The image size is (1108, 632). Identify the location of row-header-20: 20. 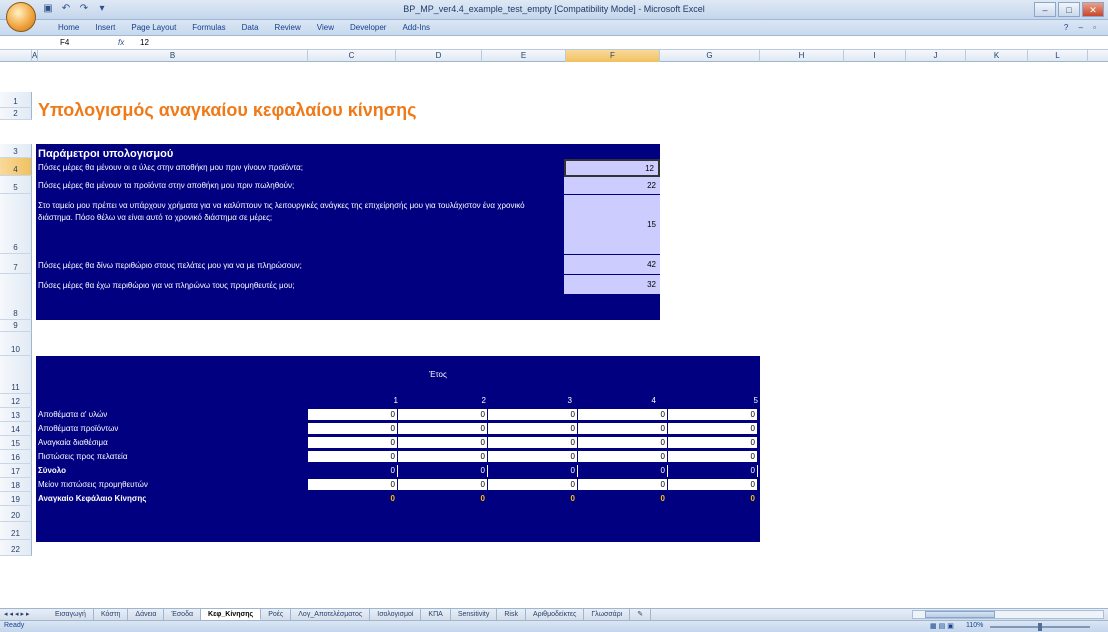
(16, 514).